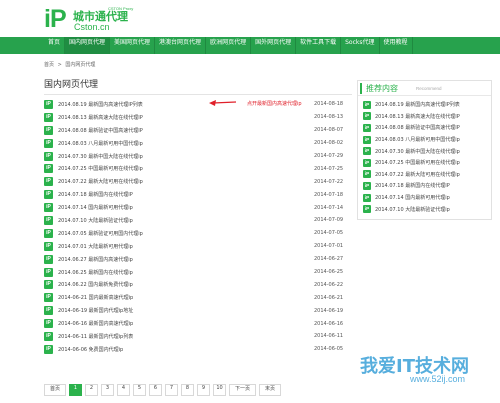 This screenshot has height=403, width=500. Describe the element at coordinates (229, 45) in the screenshot. I see `nav-item: 欧洲网页代理` at that location.